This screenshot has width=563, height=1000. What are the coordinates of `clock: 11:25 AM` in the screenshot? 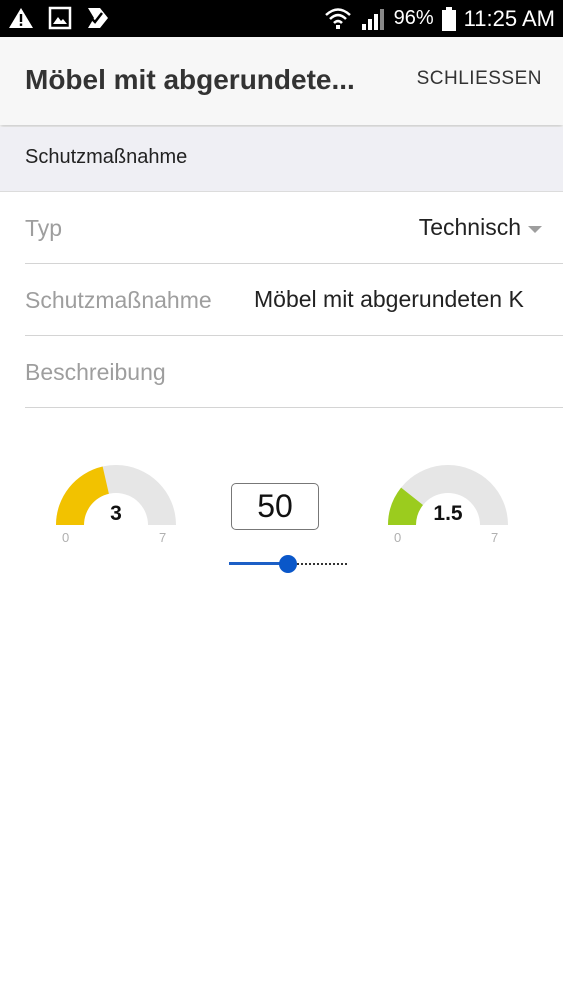 It's located at (509, 18).